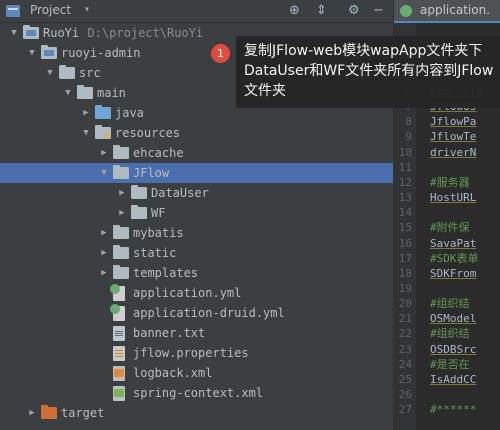 This screenshot has height=430, width=500. Describe the element at coordinates (453, 410) in the screenshot. I see `code-line: #******` at that location.